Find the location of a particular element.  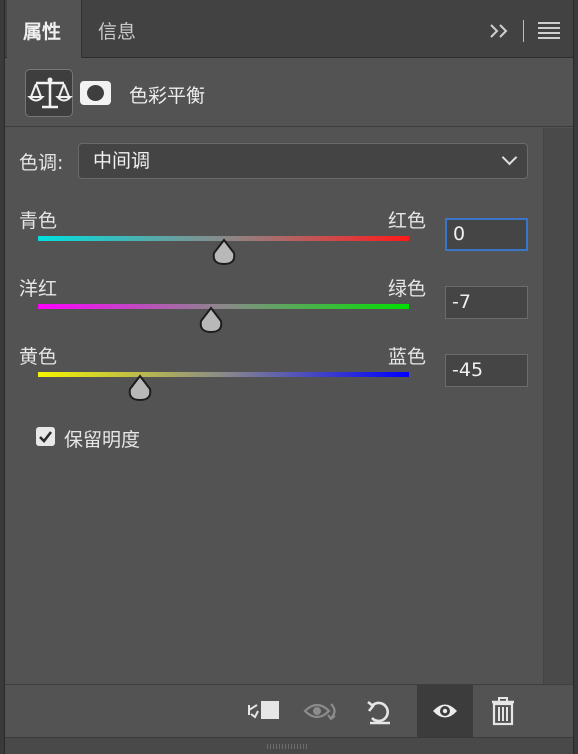

slider-magenta-green: 洋红 绿色 -7 is located at coordinates (273, 309).